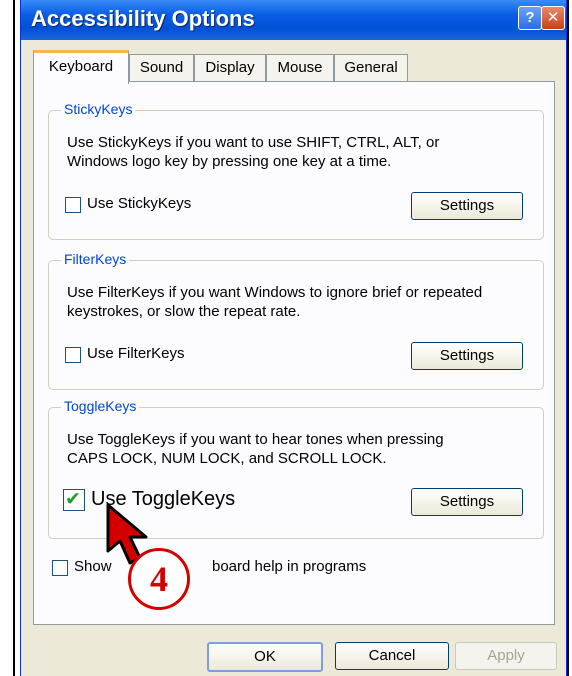 The image size is (572, 676). Describe the element at coordinates (293, 20) in the screenshot. I see `title-bar: Accessibility Options ? ✕` at that location.